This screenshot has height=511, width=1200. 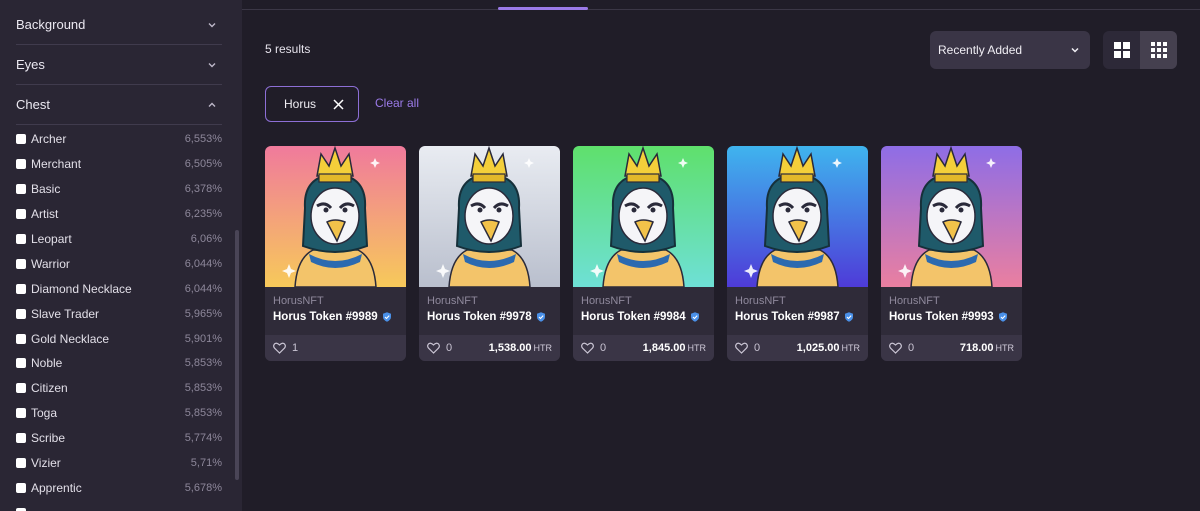 What do you see at coordinates (46, 463) in the screenshot?
I see `trait-name: Vizier` at bounding box center [46, 463].